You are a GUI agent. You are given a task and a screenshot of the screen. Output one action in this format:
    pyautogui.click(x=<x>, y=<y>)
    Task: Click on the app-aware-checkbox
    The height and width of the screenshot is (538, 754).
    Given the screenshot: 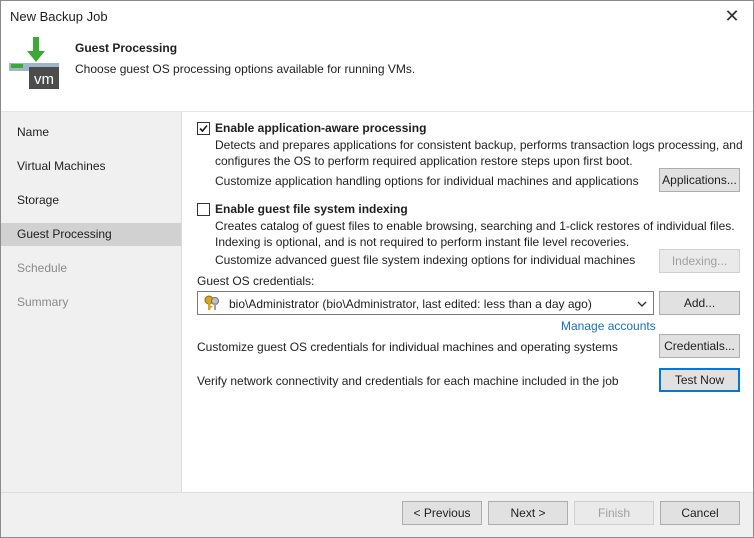 What is the action you would take?
    pyautogui.click(x=203, y=128)
    